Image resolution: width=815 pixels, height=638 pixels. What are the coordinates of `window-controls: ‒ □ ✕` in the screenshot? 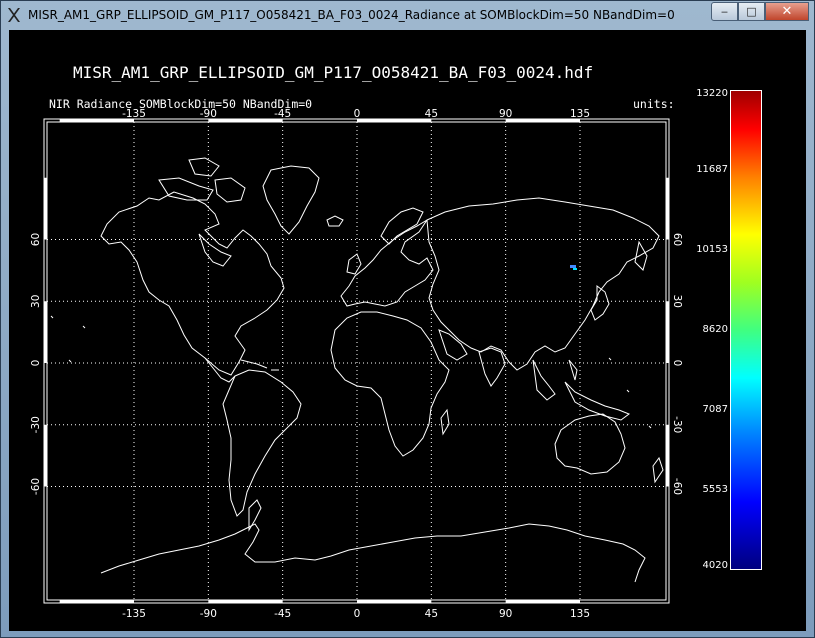 It's located at (760, 12).